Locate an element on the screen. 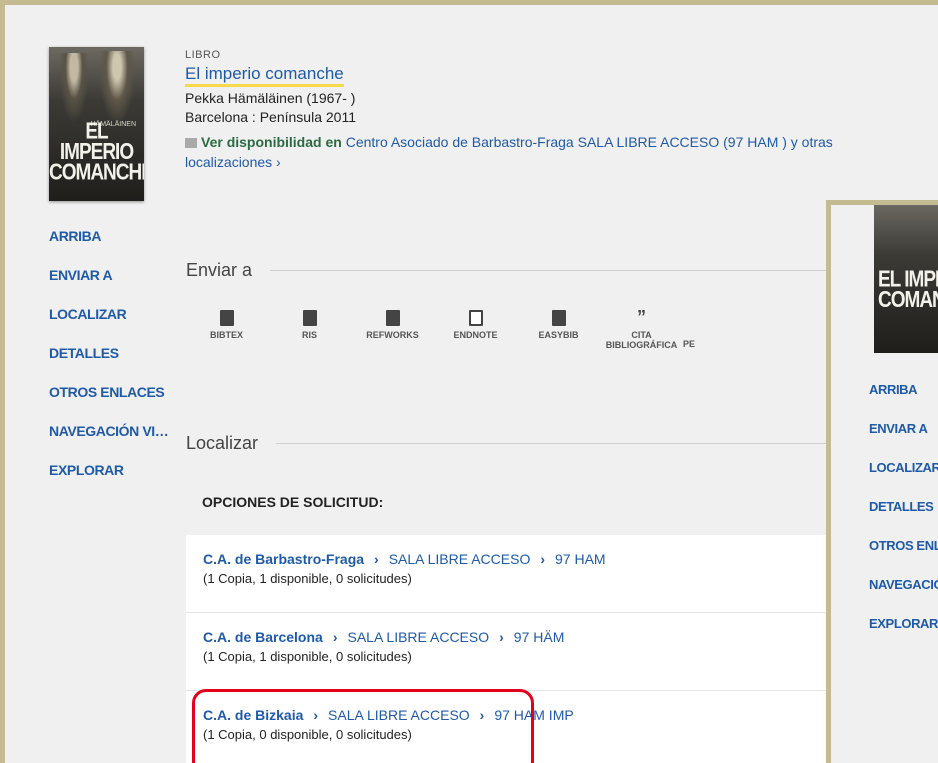 Image resolution: width=938 pixels, height=763 pixels. ris-button: RIS is located at coordinates (309, 330).